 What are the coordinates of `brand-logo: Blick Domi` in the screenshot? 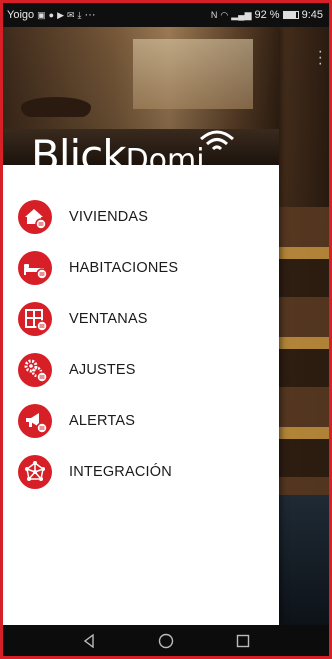 It's located at (118, 148).